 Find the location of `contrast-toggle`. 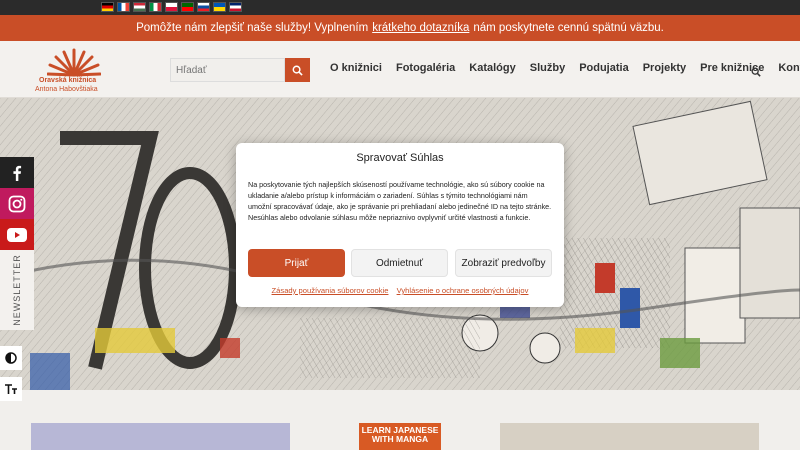

contrast-toggle is located at coordinates (11, 358).